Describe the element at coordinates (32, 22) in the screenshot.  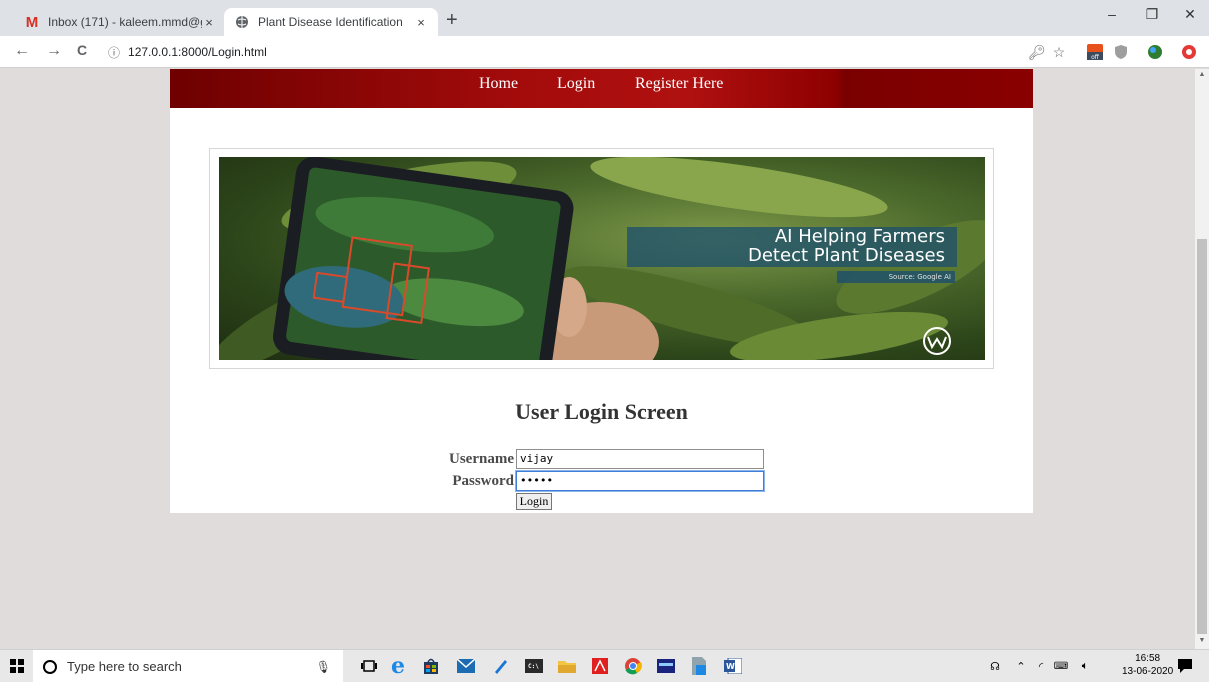
I see `gmail-icon: M` at that location.